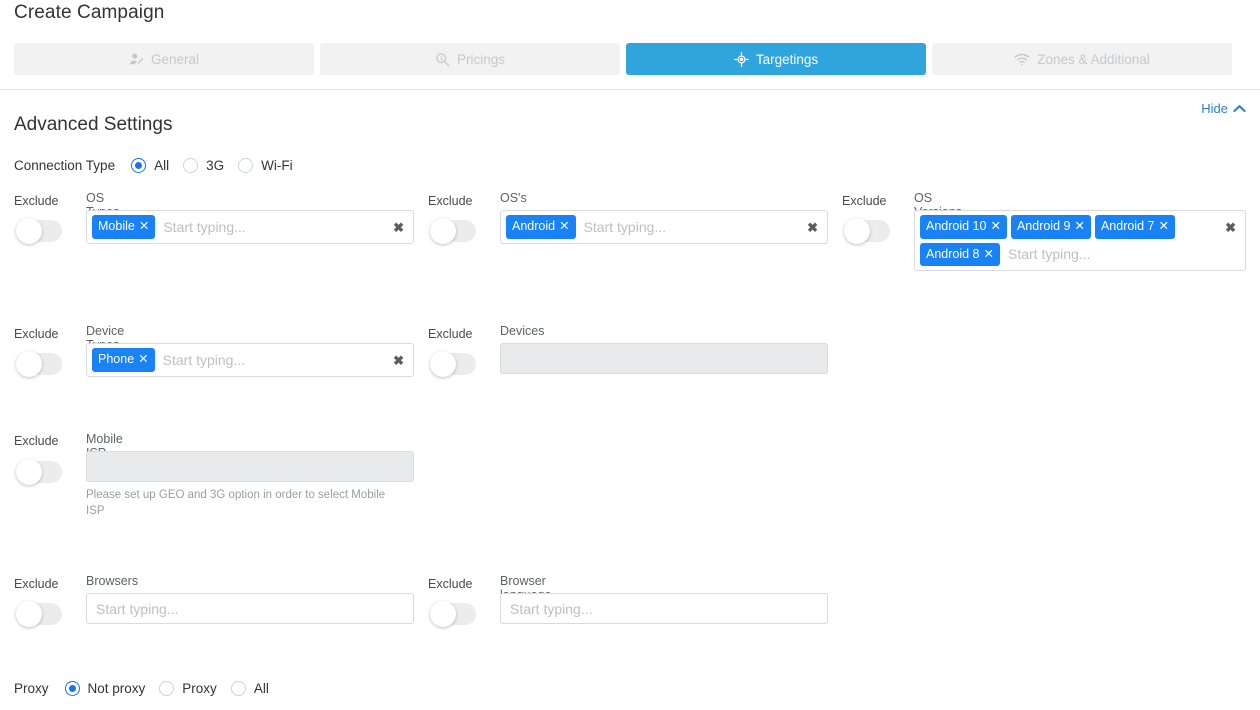  I want to click on exclude-label-browsers: Exclude, so click(36, 584).